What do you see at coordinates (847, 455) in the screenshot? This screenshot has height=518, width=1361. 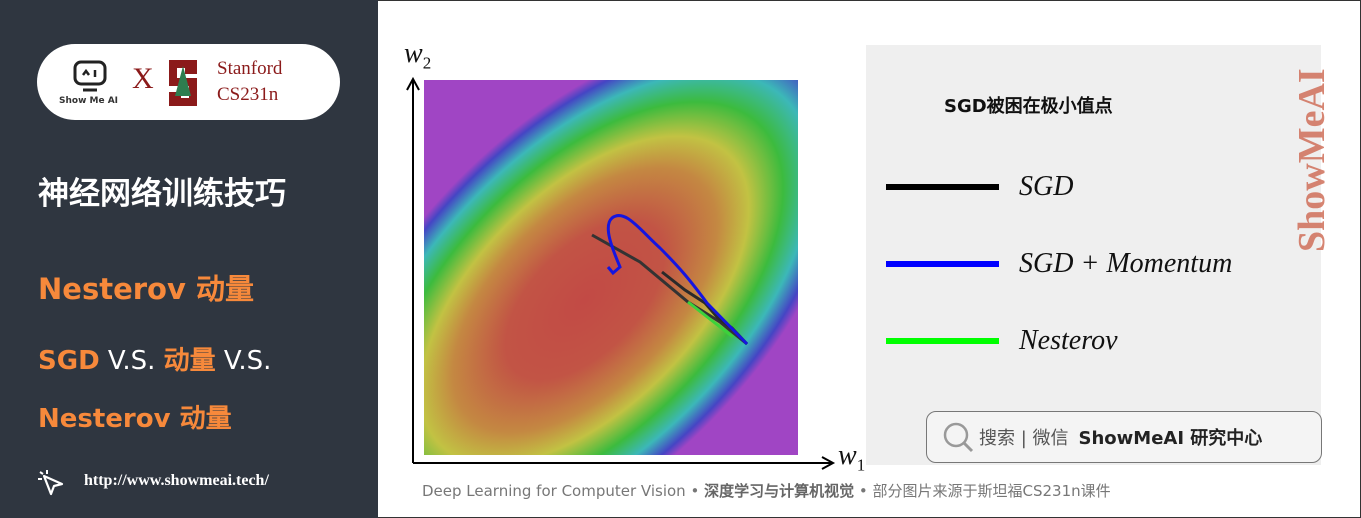 I see `x-axis-var: w` at bounding box center [847, 455].